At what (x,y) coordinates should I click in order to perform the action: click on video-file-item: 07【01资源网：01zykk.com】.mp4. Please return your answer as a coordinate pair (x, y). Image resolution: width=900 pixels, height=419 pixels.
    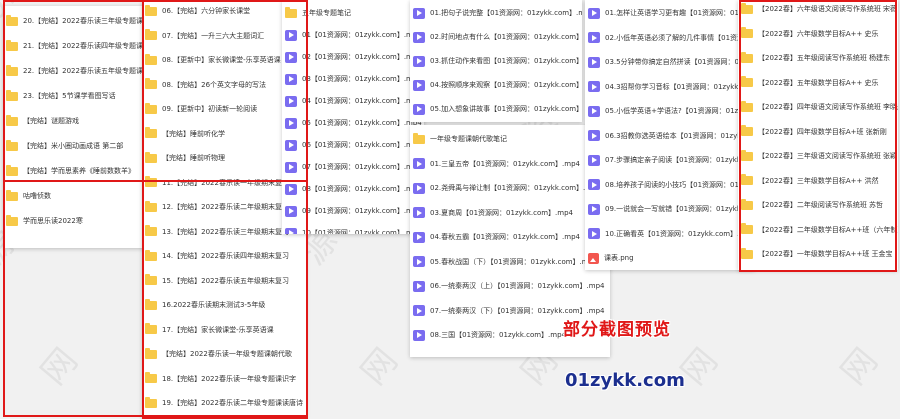
    Looking at the image, I should click on (353, 167).